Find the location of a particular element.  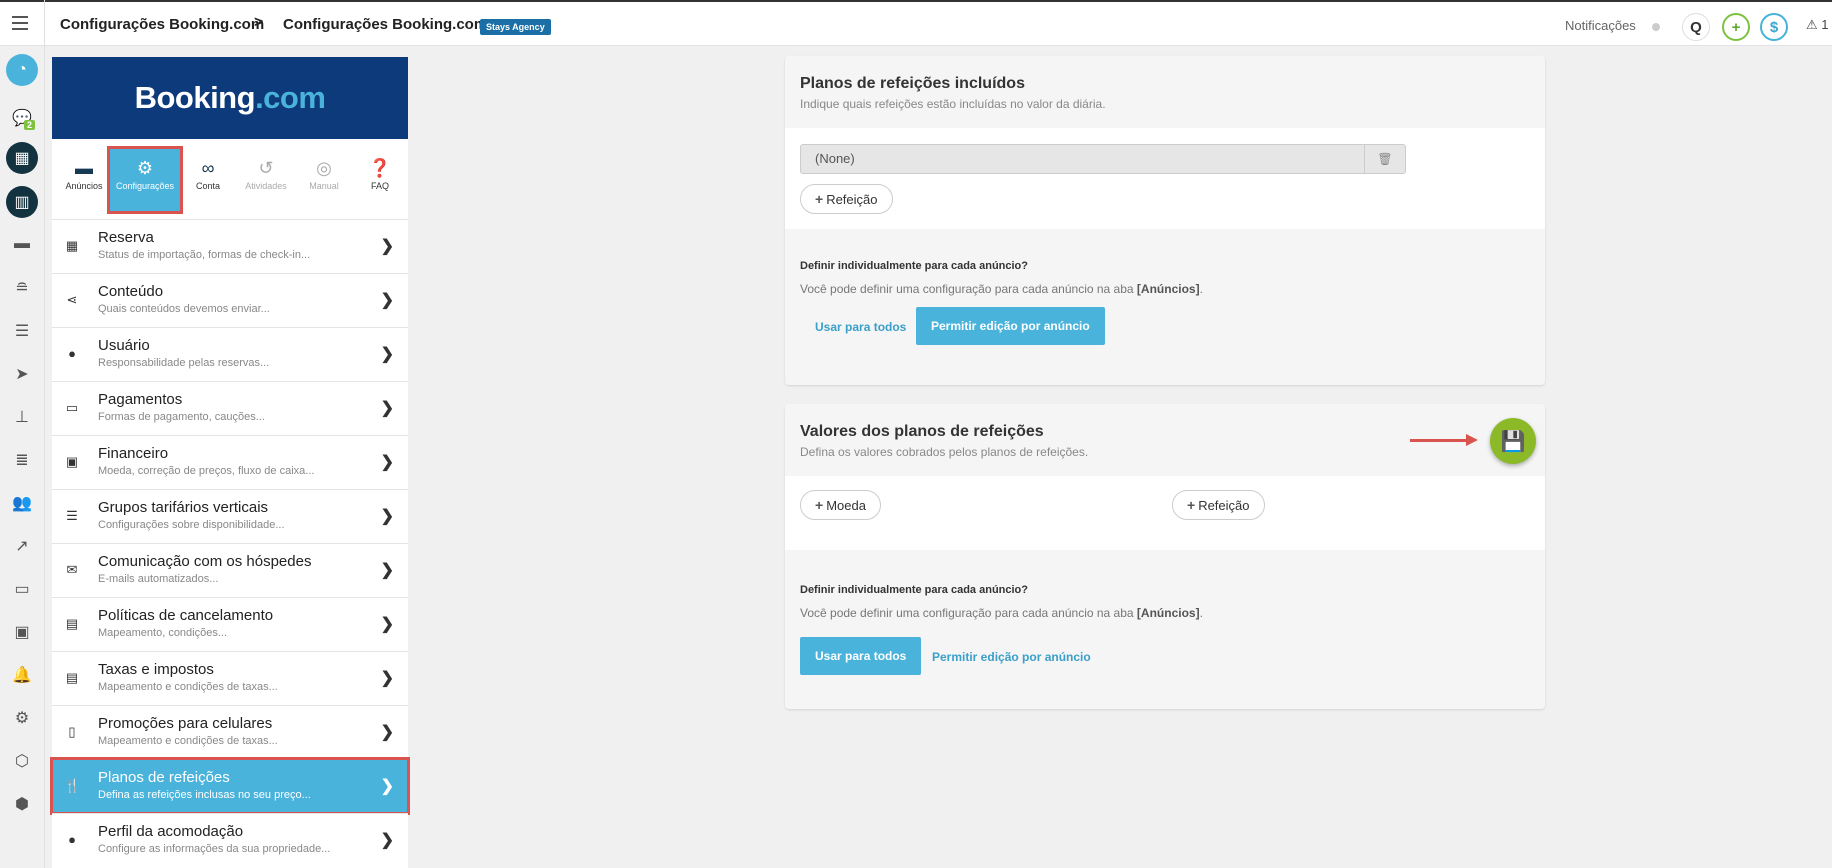

save-button: 💾 is located at coordinates (1513, 441).